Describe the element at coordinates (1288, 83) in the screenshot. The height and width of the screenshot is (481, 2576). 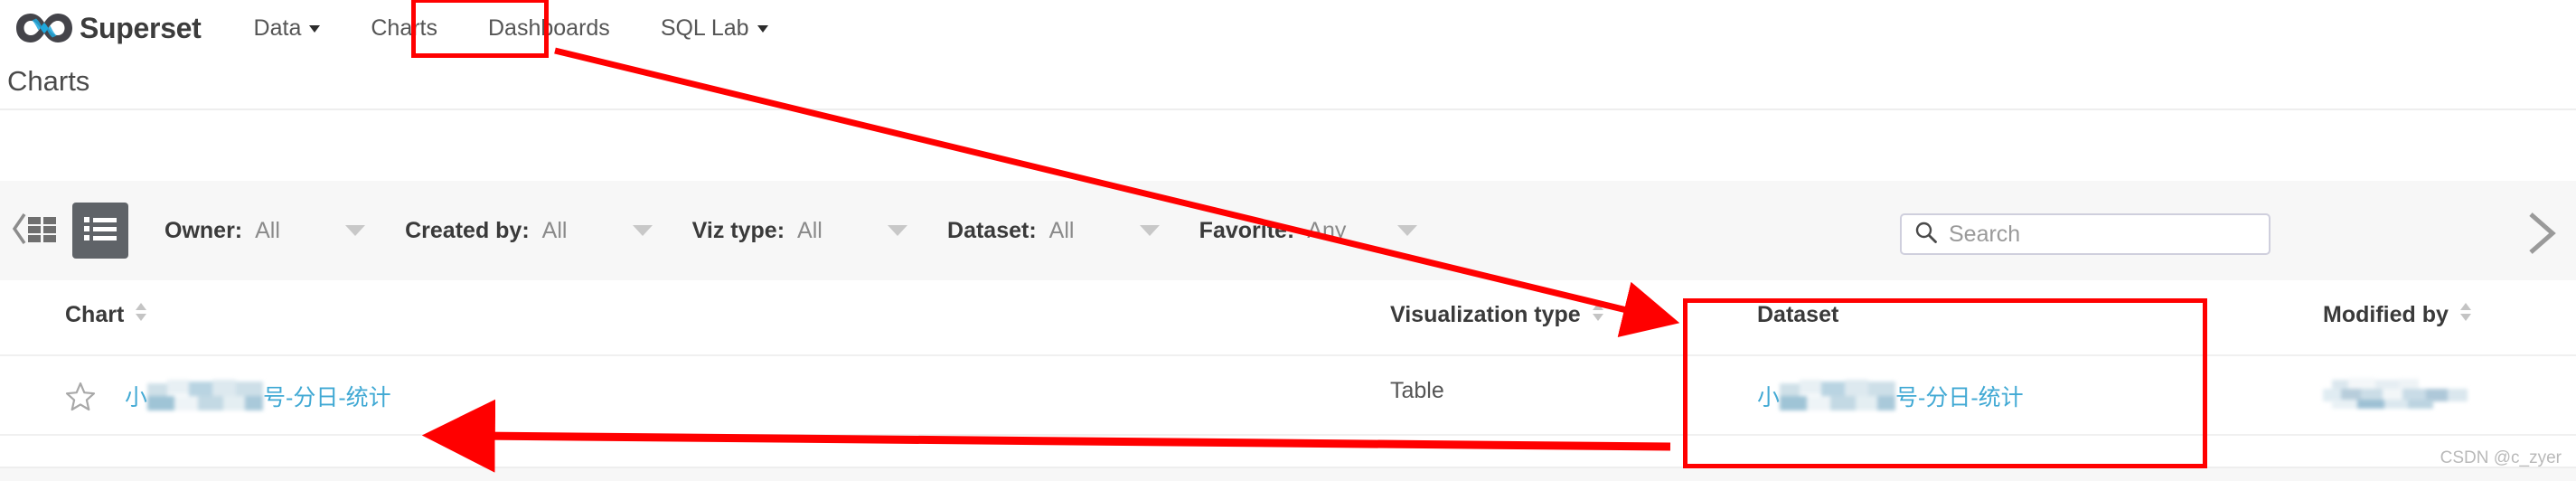
I see `page-title-bar: Charts` at that location.